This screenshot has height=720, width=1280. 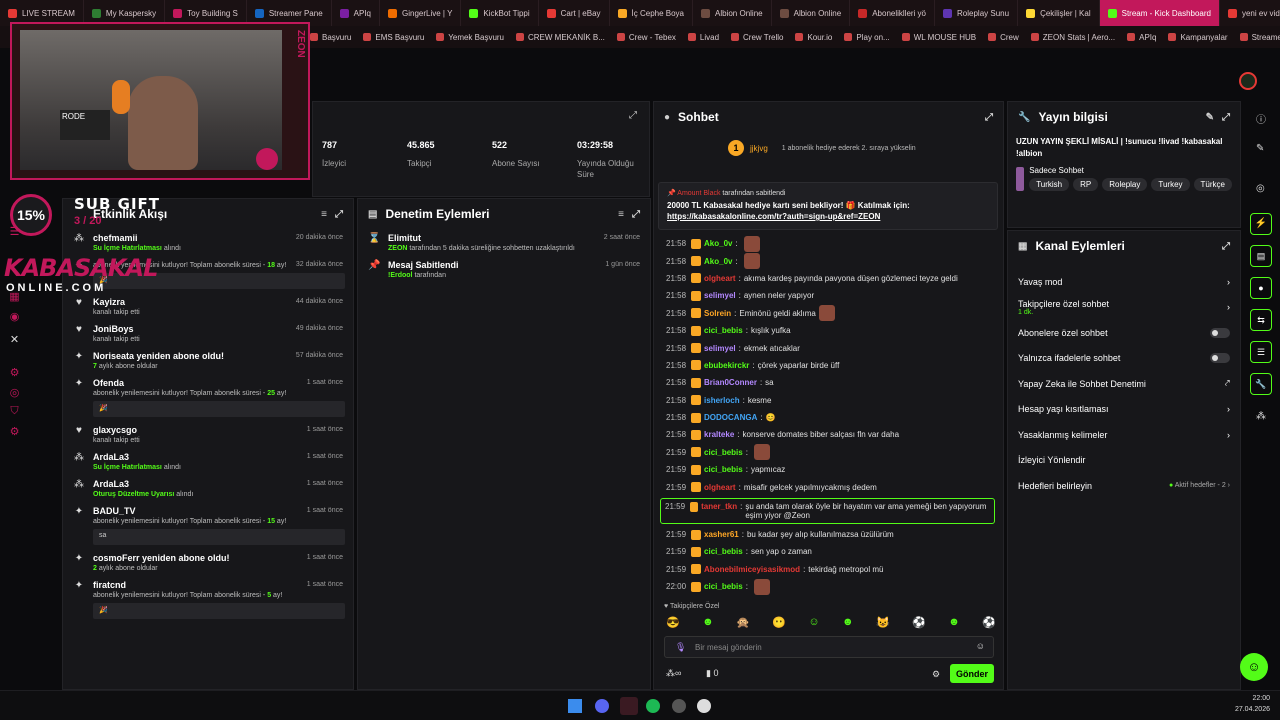 I want to click on channel-action-row: Abonelere özel sohbet, so click(x=1124, y=333).